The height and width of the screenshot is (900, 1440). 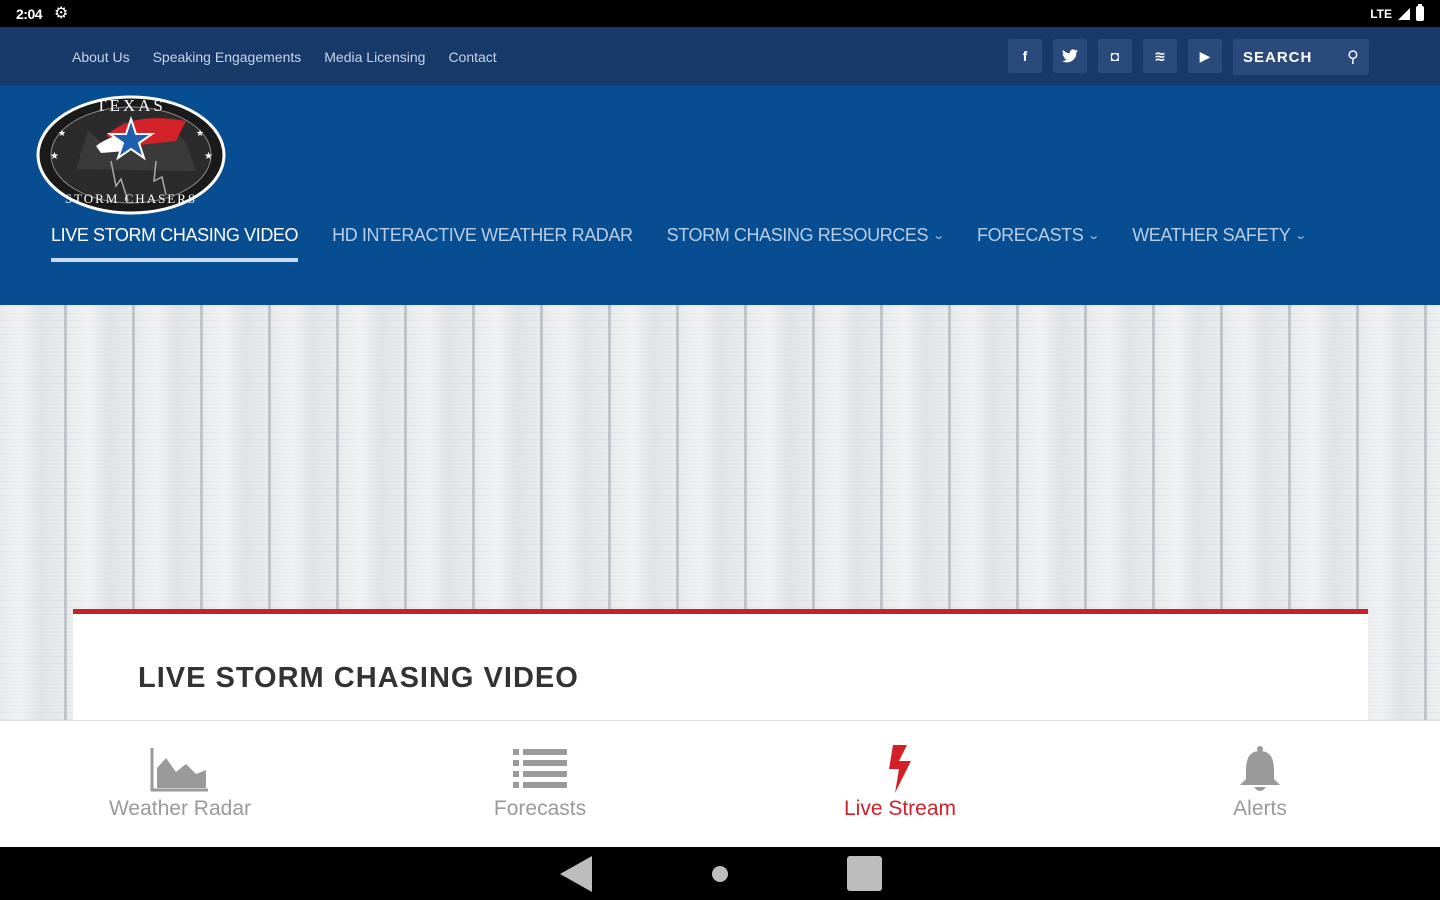 I want to click on tab-weather-radar: Weather Radar, so click(x=180, y=784).